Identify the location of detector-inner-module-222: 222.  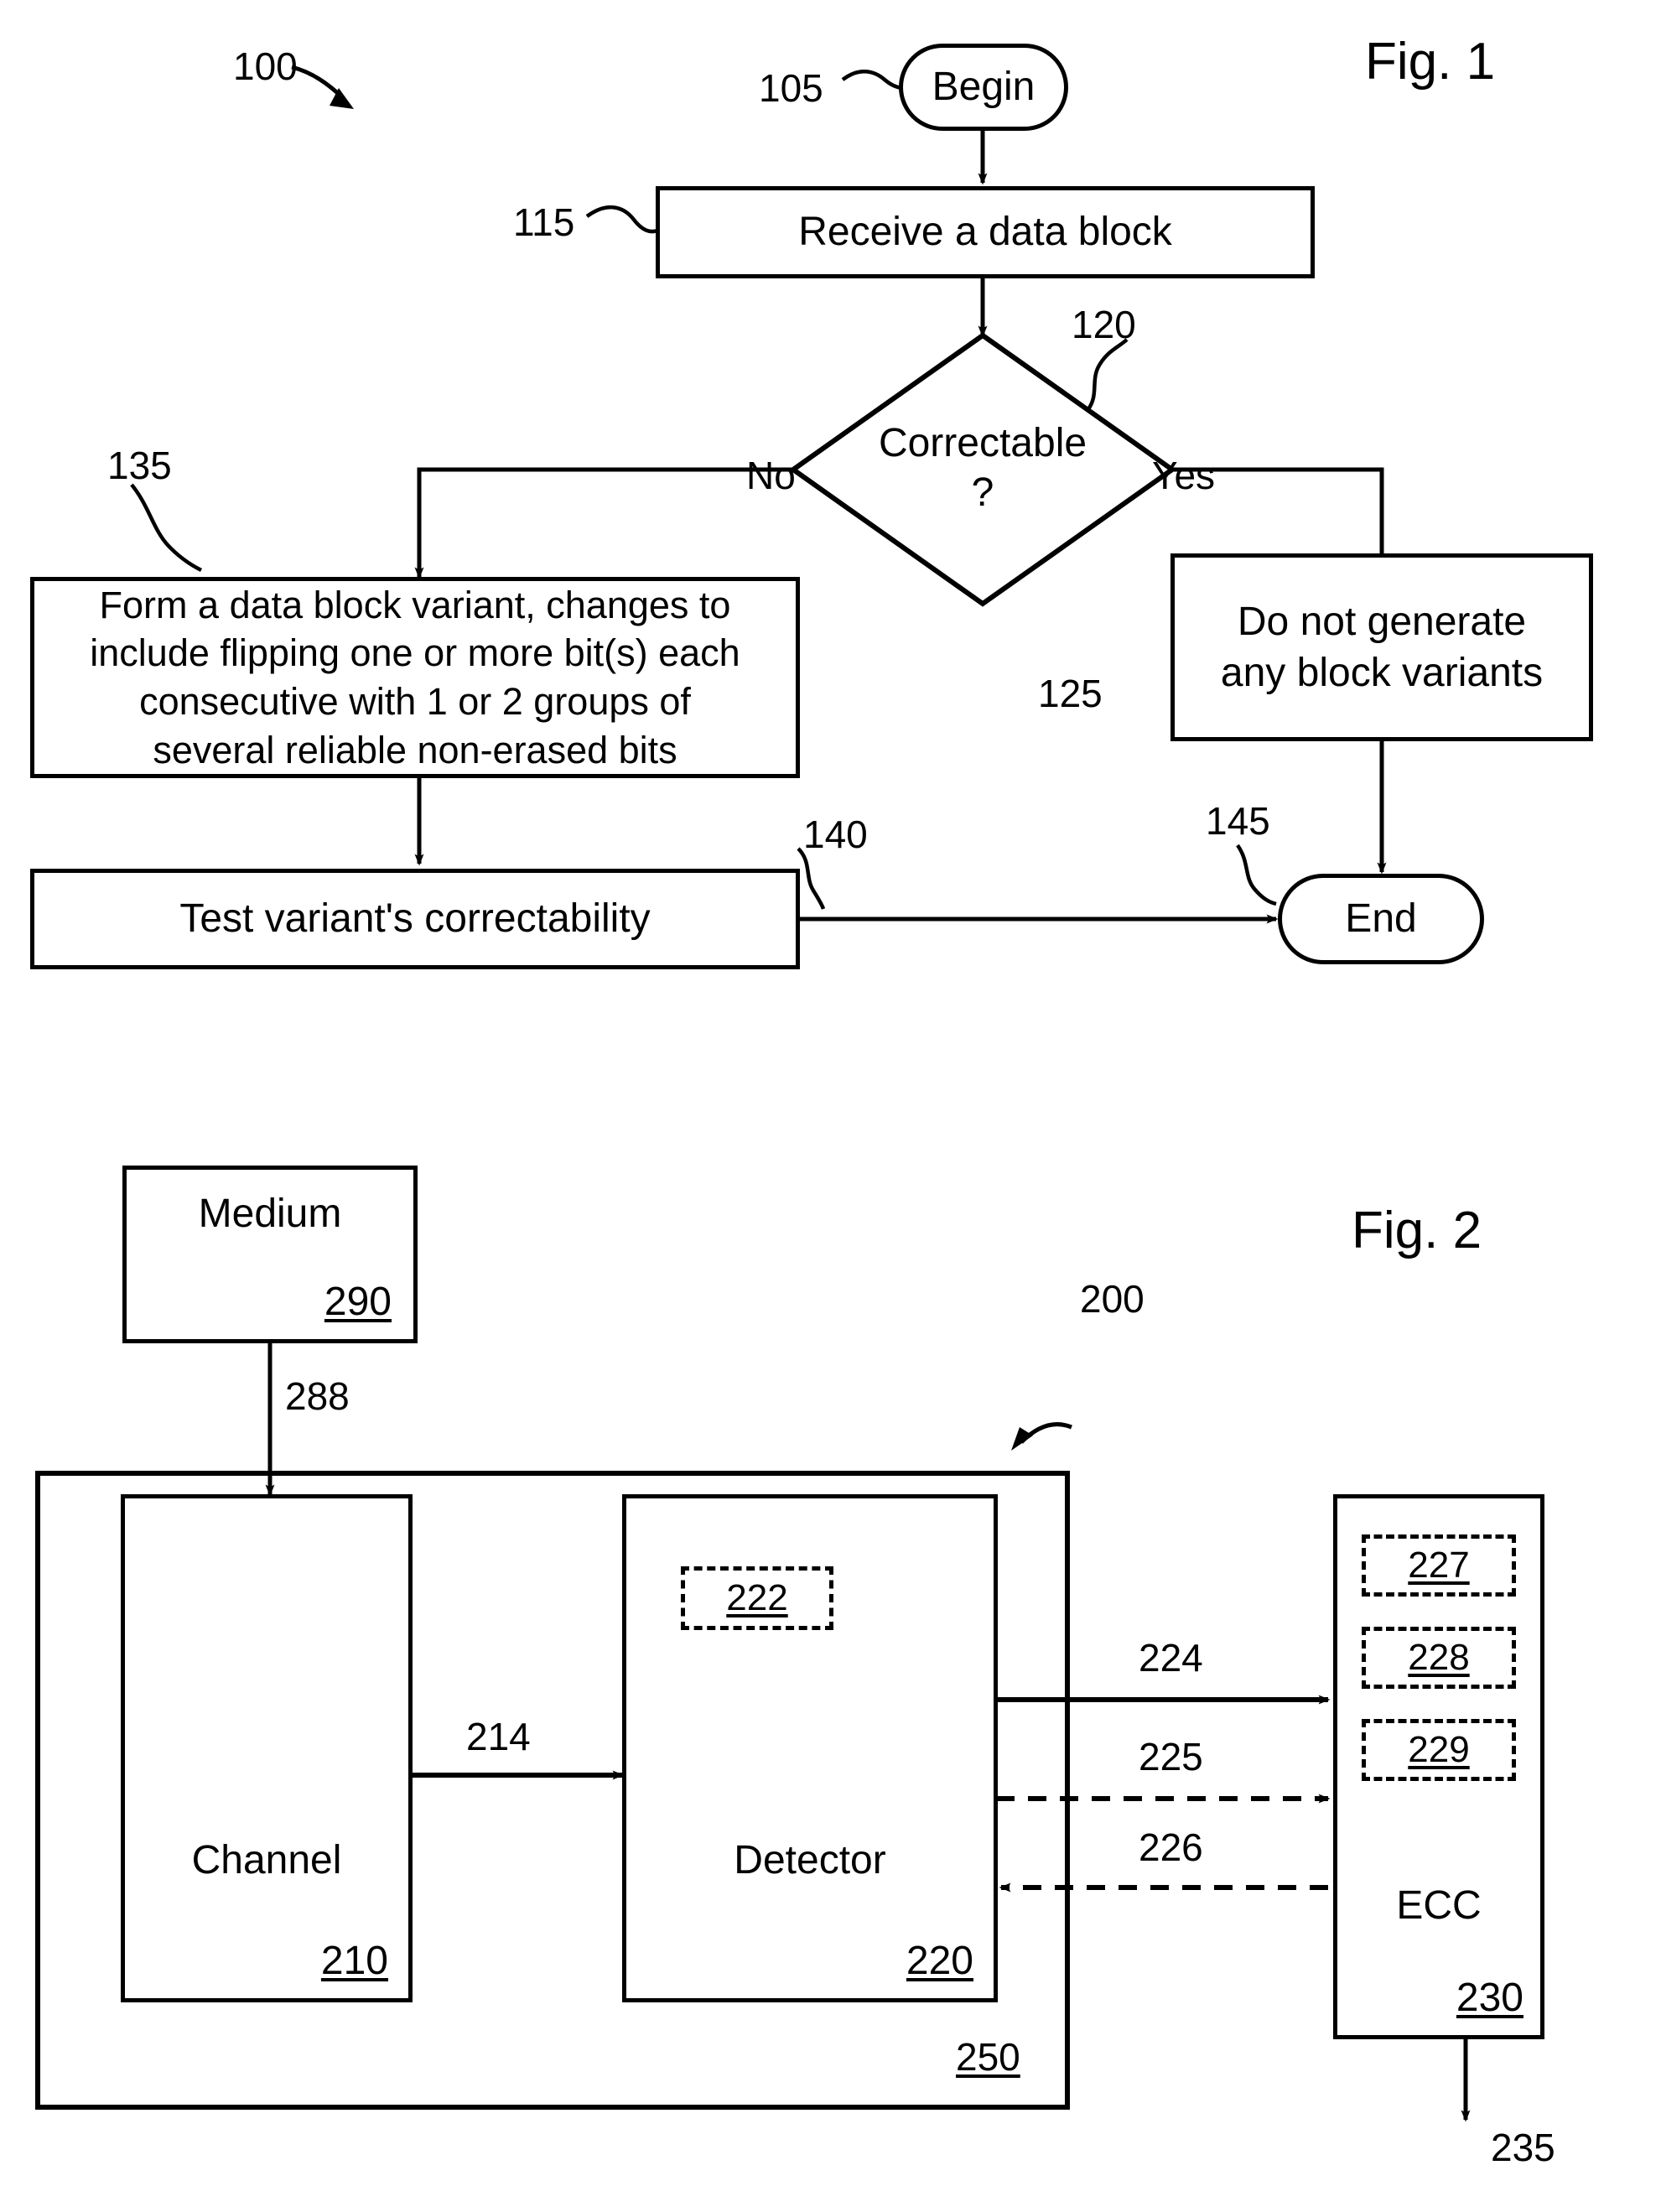
(757, 1598).